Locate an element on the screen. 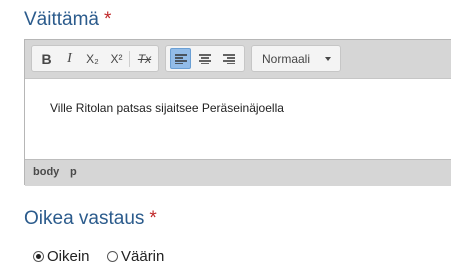 The image size is (451, 279). subscript-button: X₂ is located at coordinates (92, 58).